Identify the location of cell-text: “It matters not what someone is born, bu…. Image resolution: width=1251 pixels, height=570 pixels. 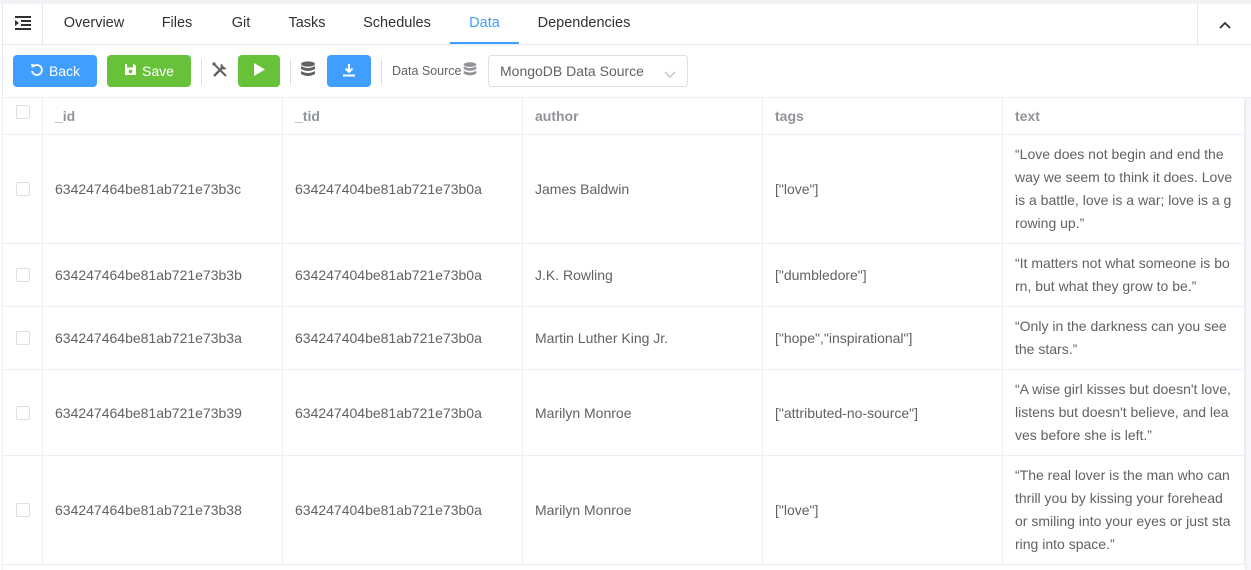
(1124, 275).